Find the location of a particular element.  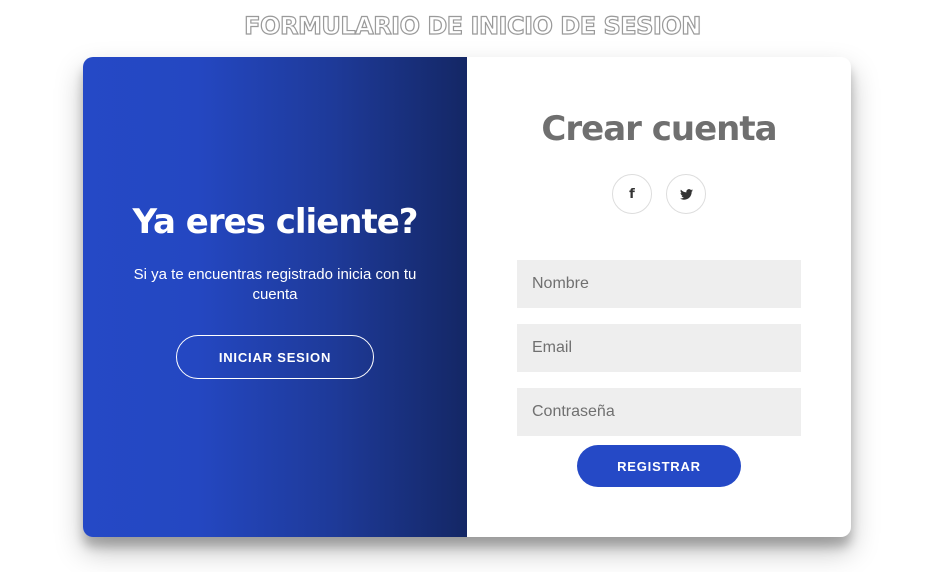

sign-in-button: INICIAR SESION is located at coordinates (275, 357).